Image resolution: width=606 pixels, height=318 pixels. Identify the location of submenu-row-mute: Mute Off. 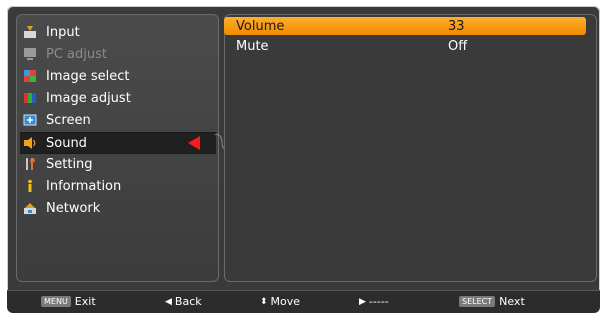
(405, 46).